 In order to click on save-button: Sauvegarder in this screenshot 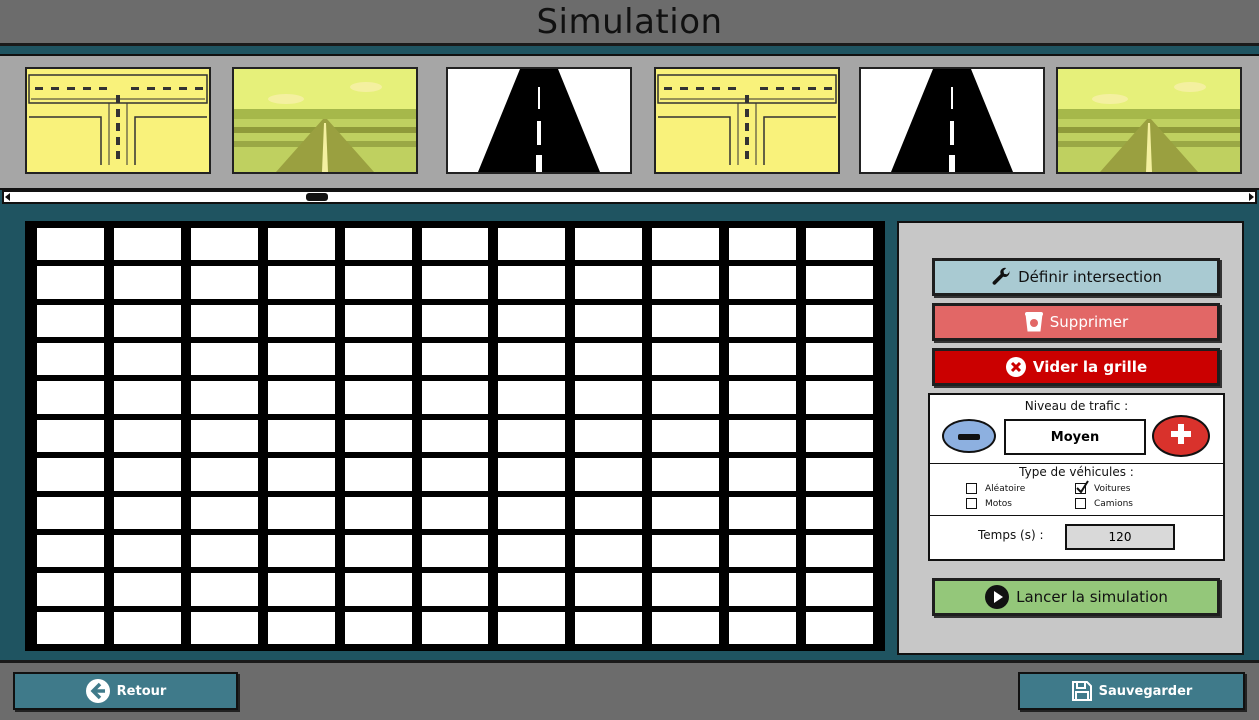, I will do `click(1131, 691)`.